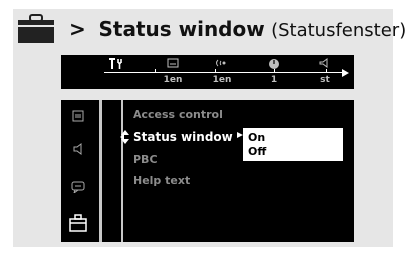  What do you see at coordinates (256, 137) in the screenshot?
I see `option-on: On` at bounding box center [256, 137].